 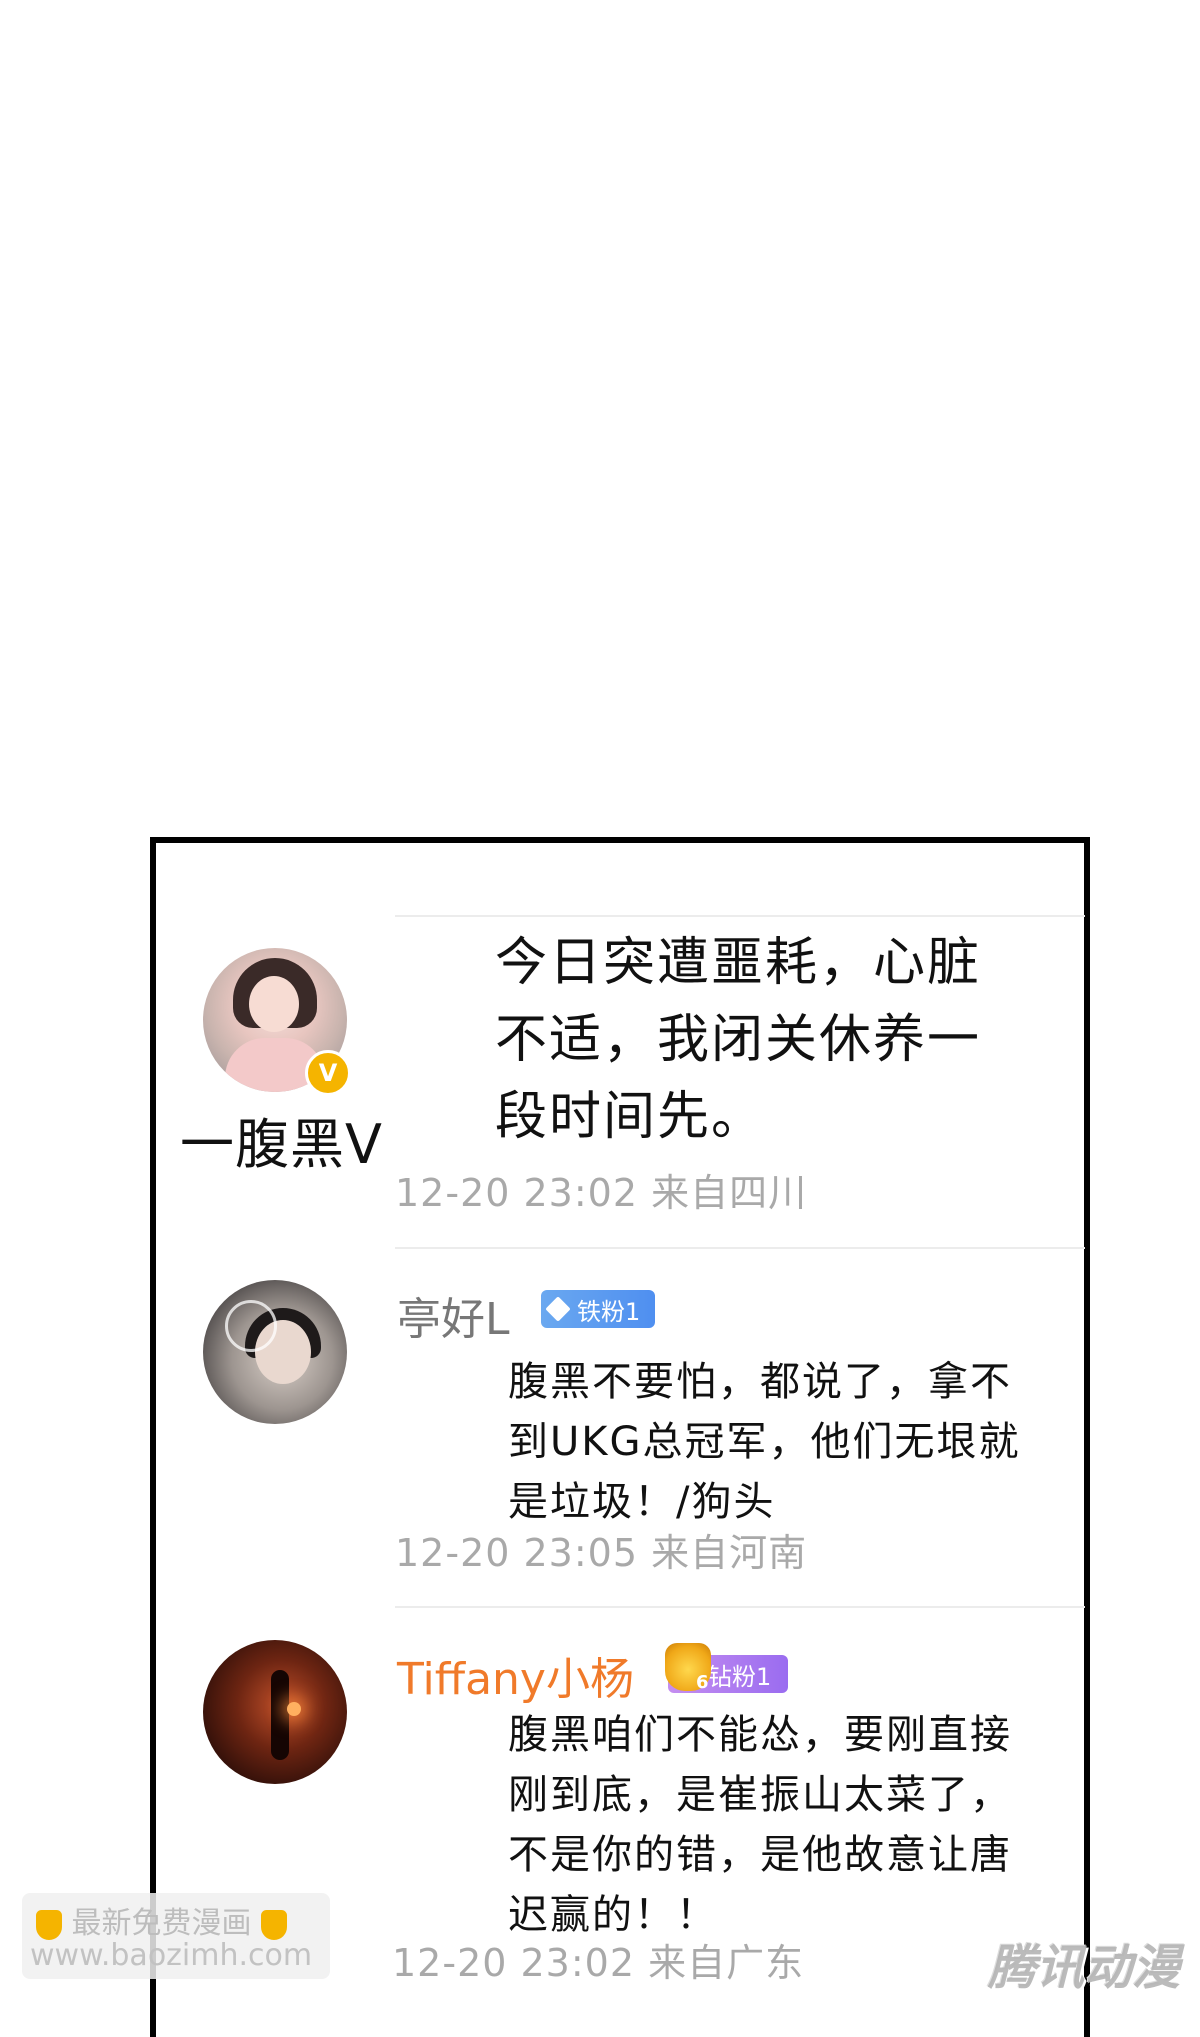 I want to click on comment-meta: 12-20 23:02 来自广东, so click(x=598, y=1963).